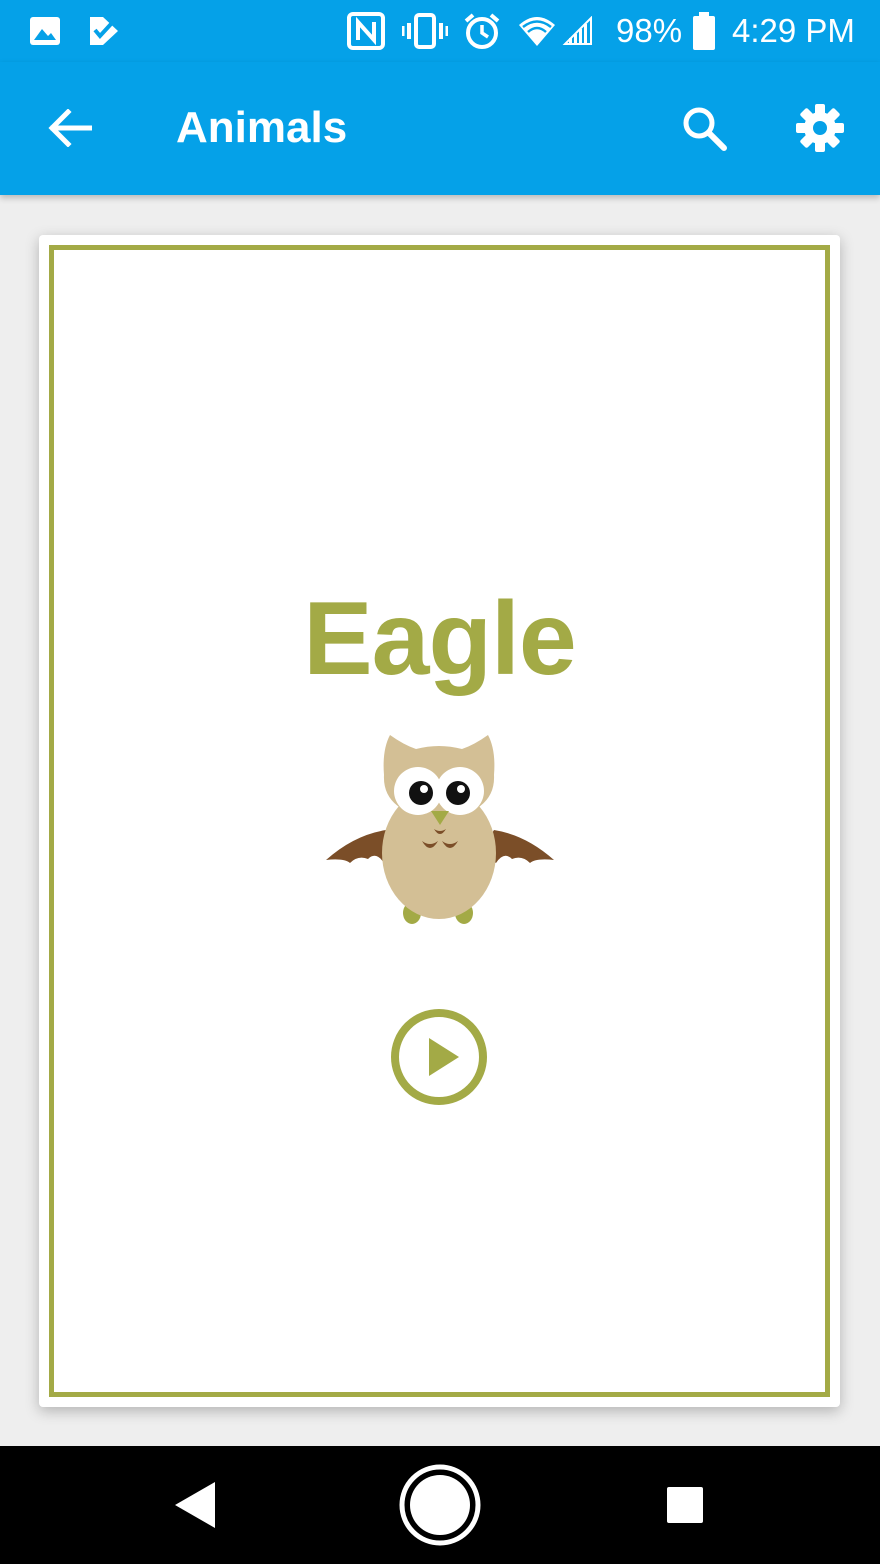  I want to click on status-bar: 98% 4:29 PM, so click(440, 31).